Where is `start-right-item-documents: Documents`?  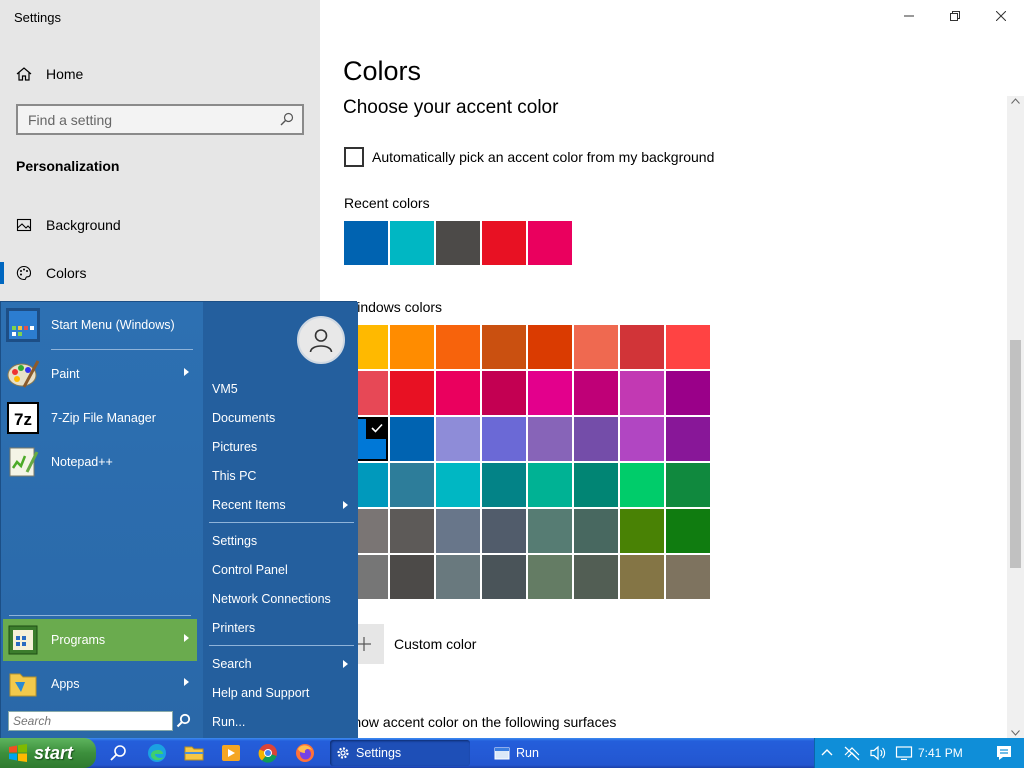
start-right-item-documents: Documents is located at coordinates (282, 418).